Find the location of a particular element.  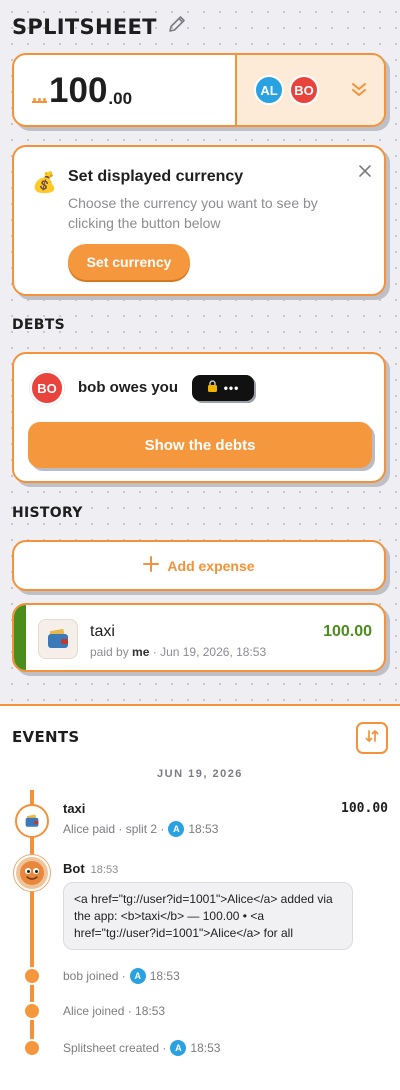

bot-name: Bot is located at coordinates (74, 868).